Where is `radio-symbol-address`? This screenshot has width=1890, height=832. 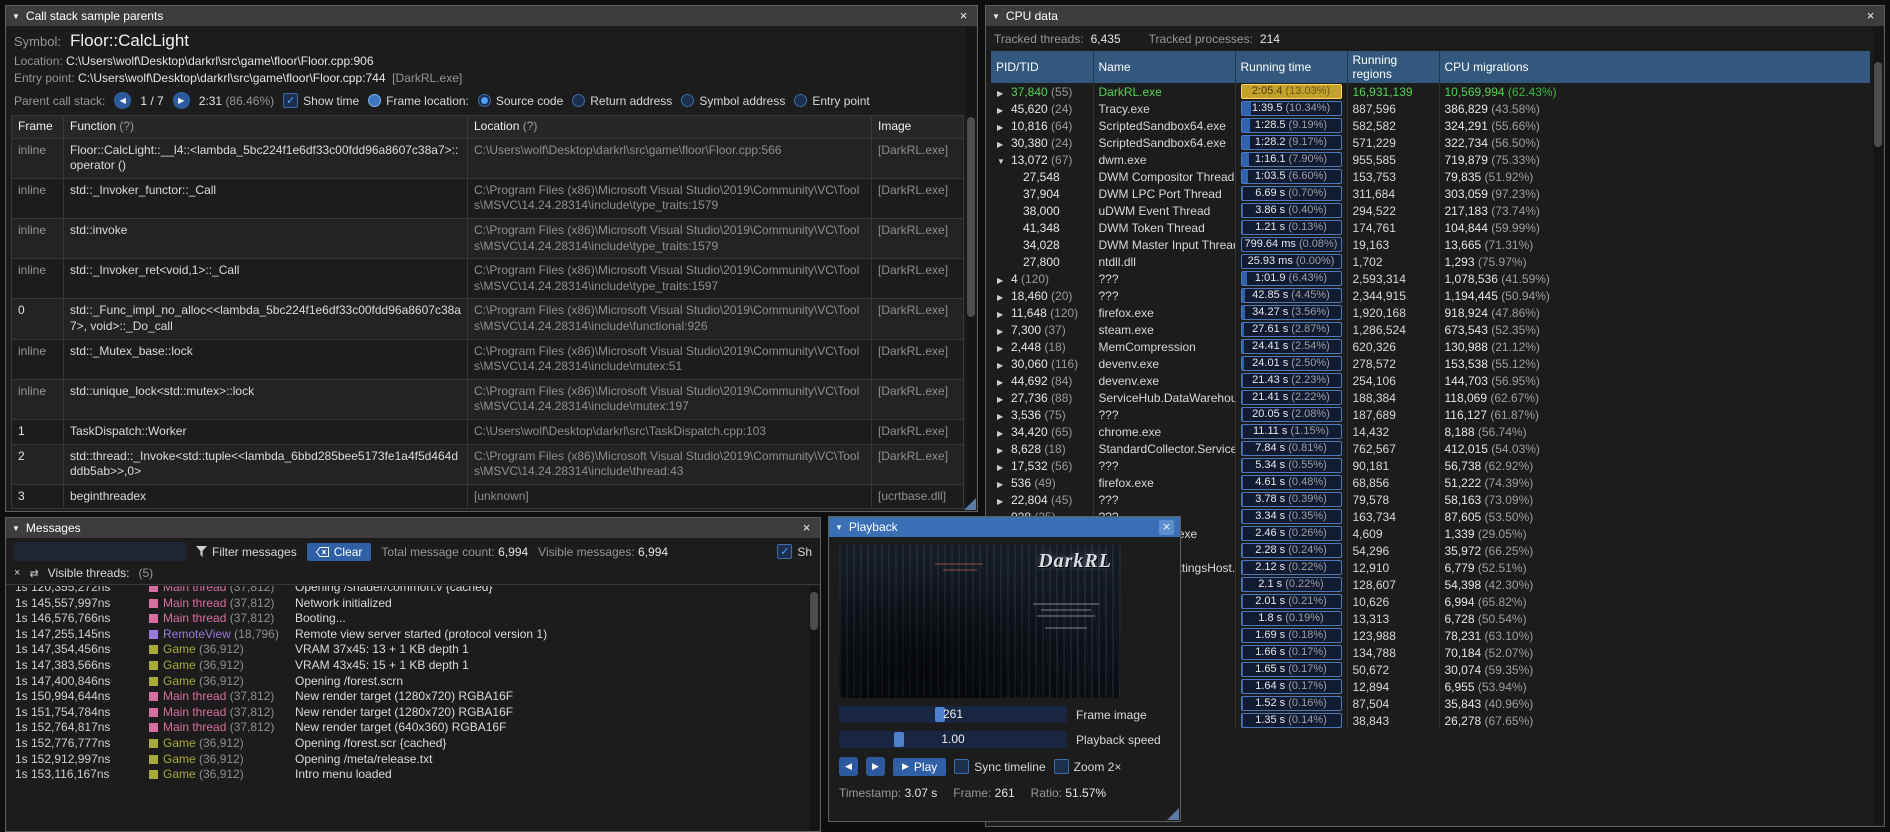
radio-symbol-address is located at coordinates (688, 100).